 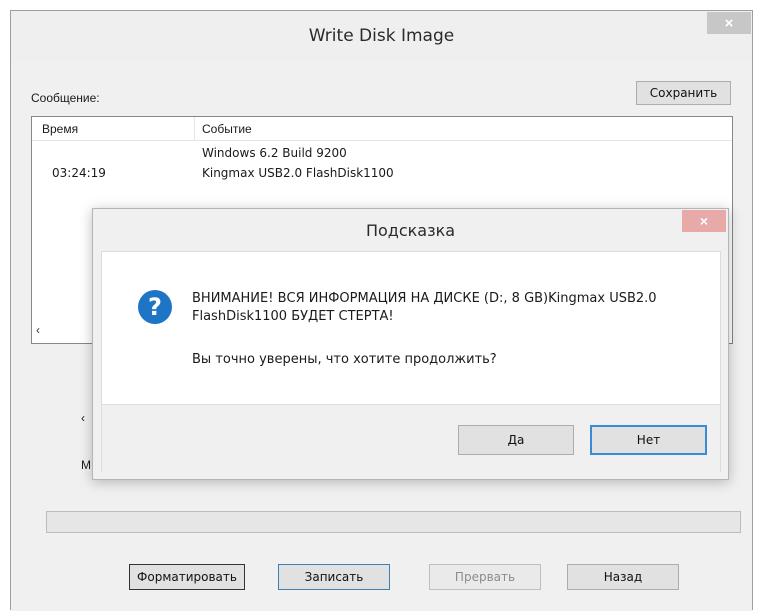 I want to click on abort-button: Прервать, so click(x=485, y=577).